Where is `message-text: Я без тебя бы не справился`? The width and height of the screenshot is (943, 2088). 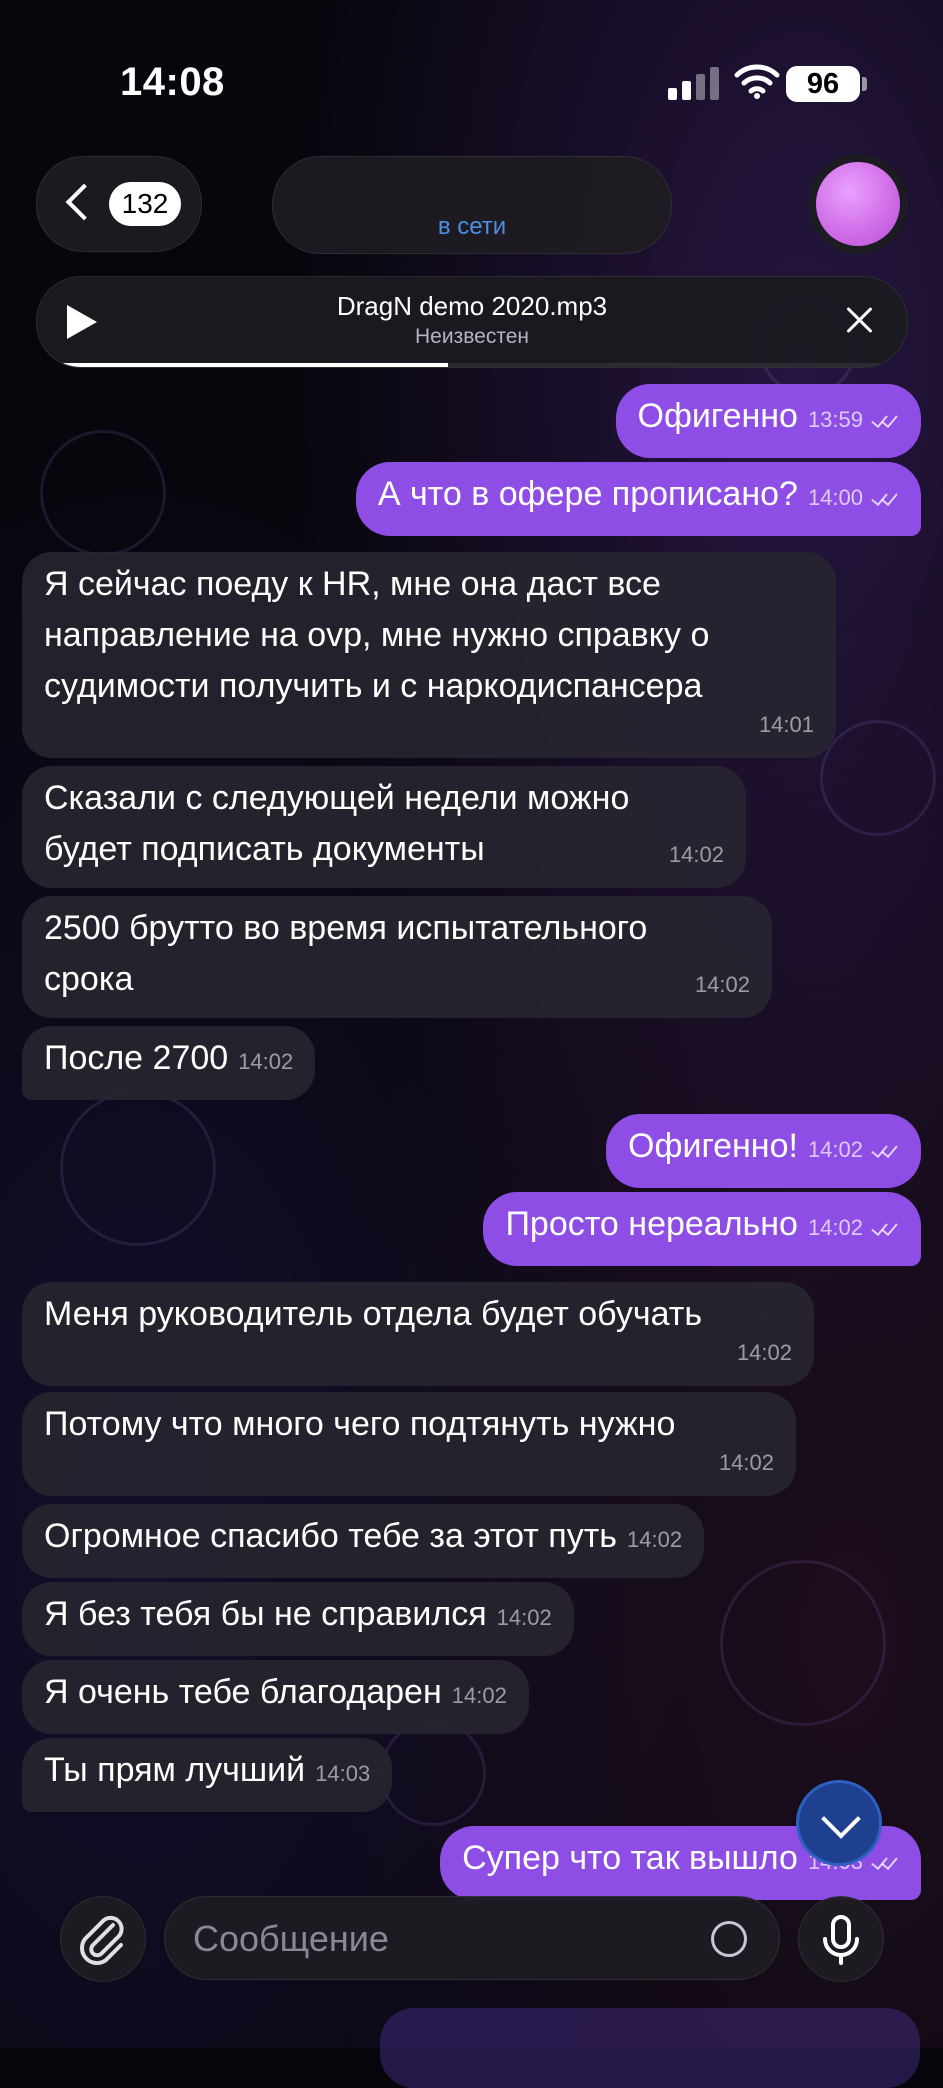
message-text: Я без тебя бы не справился is located at coordinates (265, 1614).